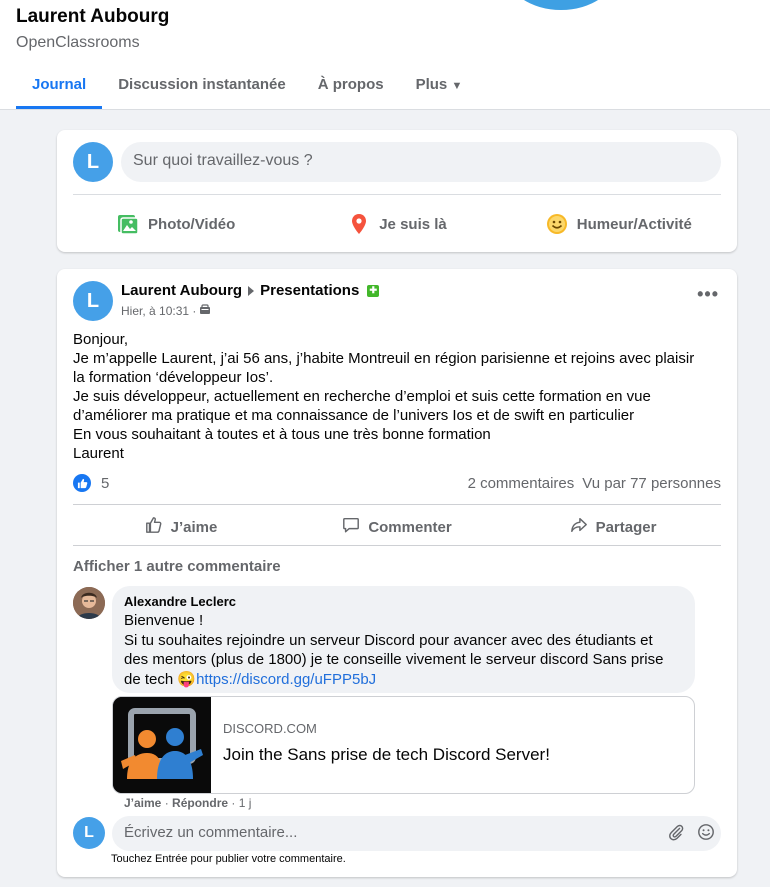 This screenshot has height=887, width=770. I want to click on like-button: J’aime, so click(181, 527).